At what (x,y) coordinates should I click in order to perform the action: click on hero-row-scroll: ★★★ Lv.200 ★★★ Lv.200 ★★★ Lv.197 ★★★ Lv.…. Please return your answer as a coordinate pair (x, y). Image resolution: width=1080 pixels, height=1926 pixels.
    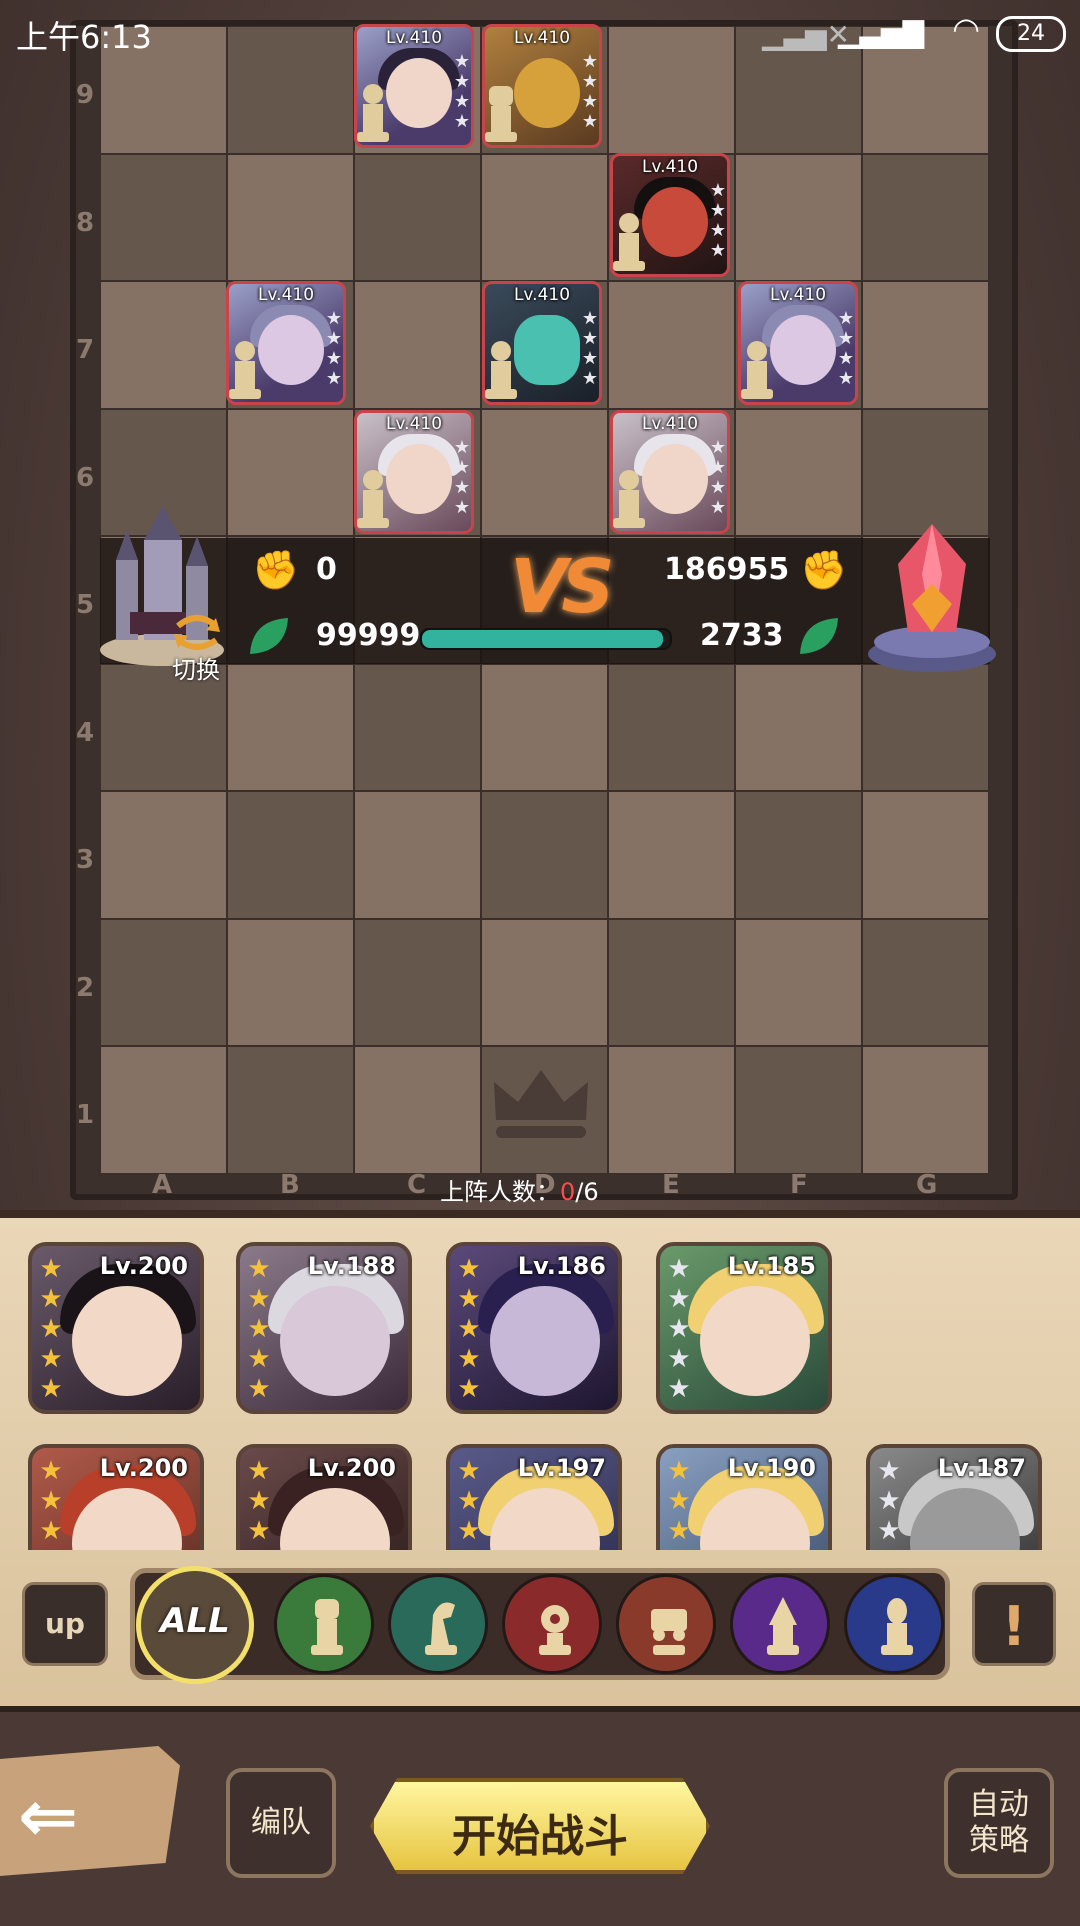
    Looking at the image, I should click on (540, 1491).